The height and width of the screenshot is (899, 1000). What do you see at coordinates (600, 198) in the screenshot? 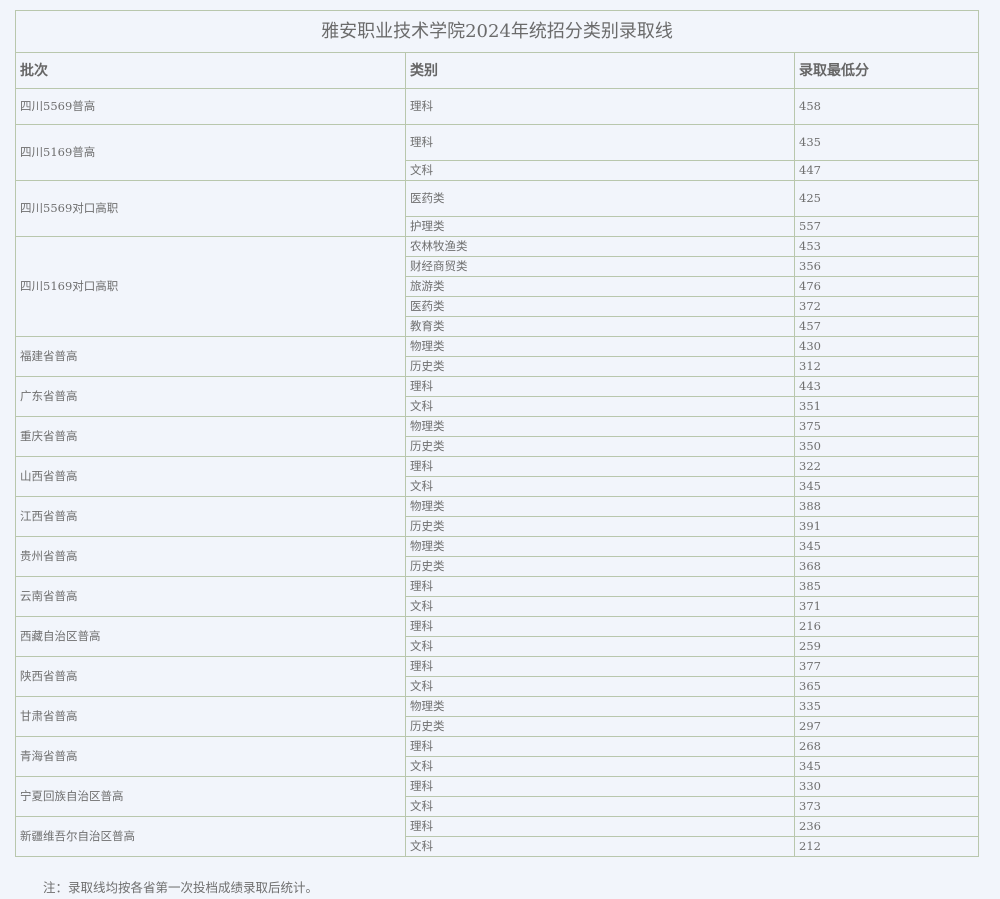
I see `category-cell: 医药类` at bounding box center [600, 198].